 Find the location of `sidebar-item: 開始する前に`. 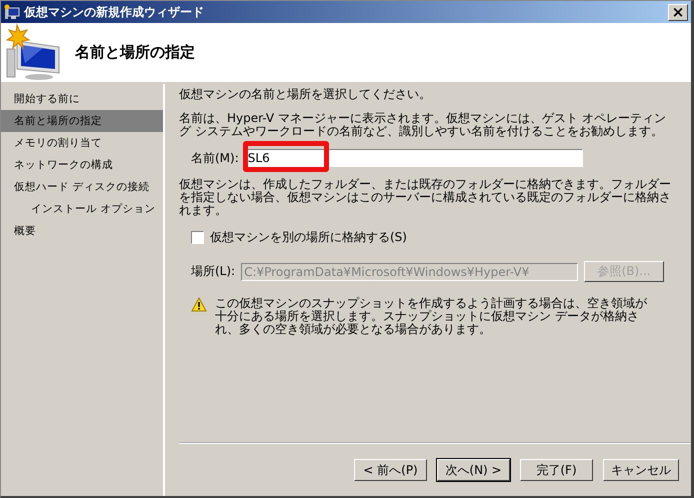

sidebar-item: 開始する前に is located at coordinates (82, 99).